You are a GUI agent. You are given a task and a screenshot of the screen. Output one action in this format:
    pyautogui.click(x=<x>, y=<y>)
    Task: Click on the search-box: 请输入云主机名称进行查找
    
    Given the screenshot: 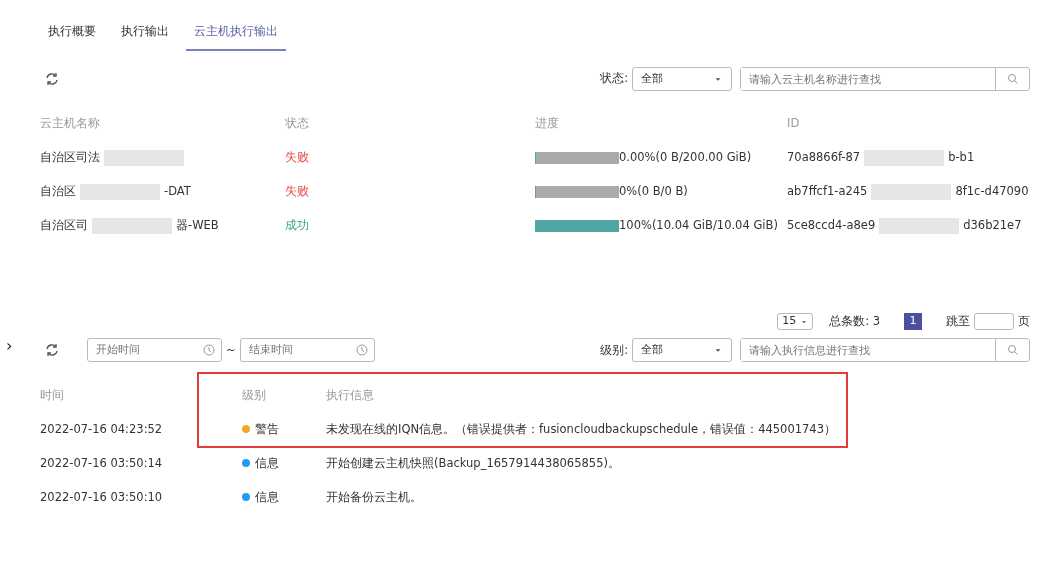 What is the action you would take?
    pyautogui.click(x=885, y=79)
    